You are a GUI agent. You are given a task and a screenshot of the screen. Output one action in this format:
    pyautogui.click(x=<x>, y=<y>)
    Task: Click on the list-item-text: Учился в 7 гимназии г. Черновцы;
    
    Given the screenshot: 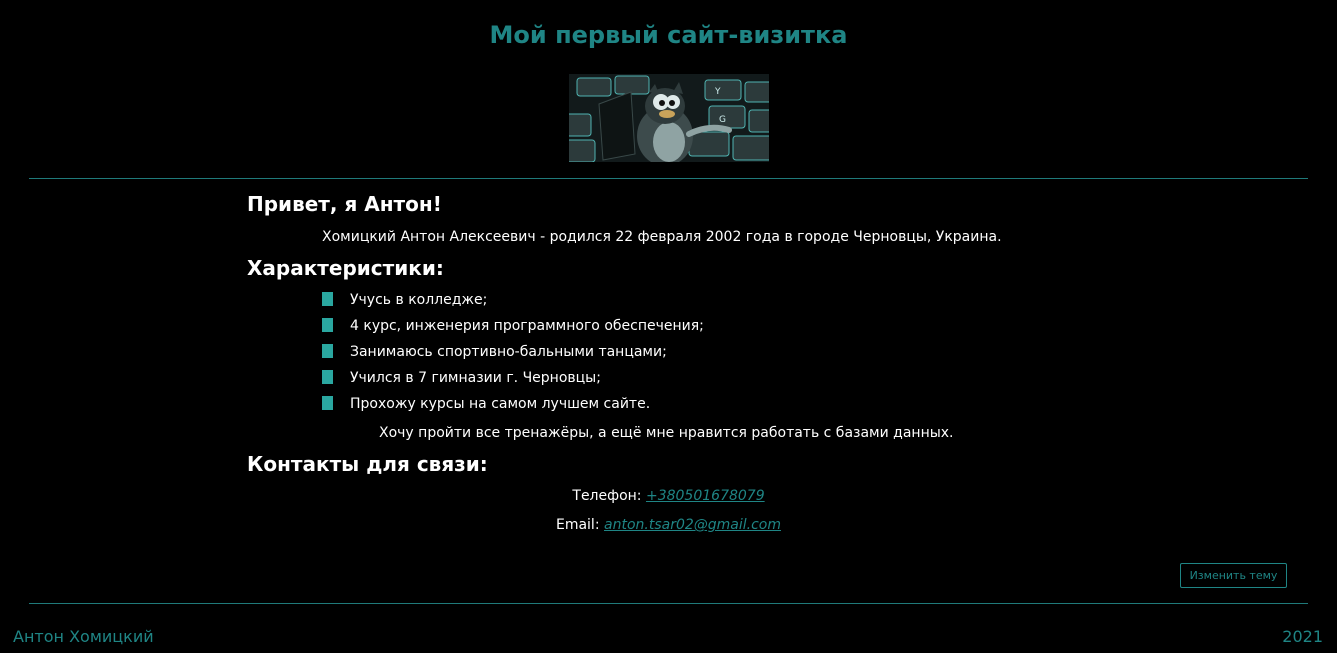 What is the action you would take?
    pyautogui.click(x=475, y=378)
    